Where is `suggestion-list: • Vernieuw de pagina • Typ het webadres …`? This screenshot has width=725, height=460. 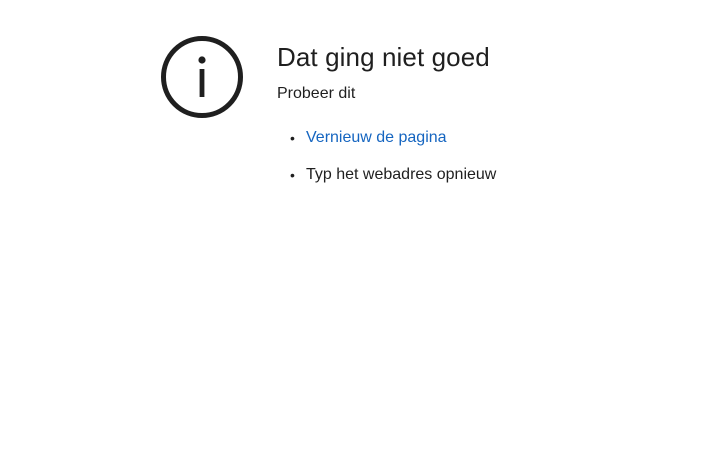
suggestion-list: • Vernieuw de pagina • Typ het webadres … is located at coordinates (487, 156).